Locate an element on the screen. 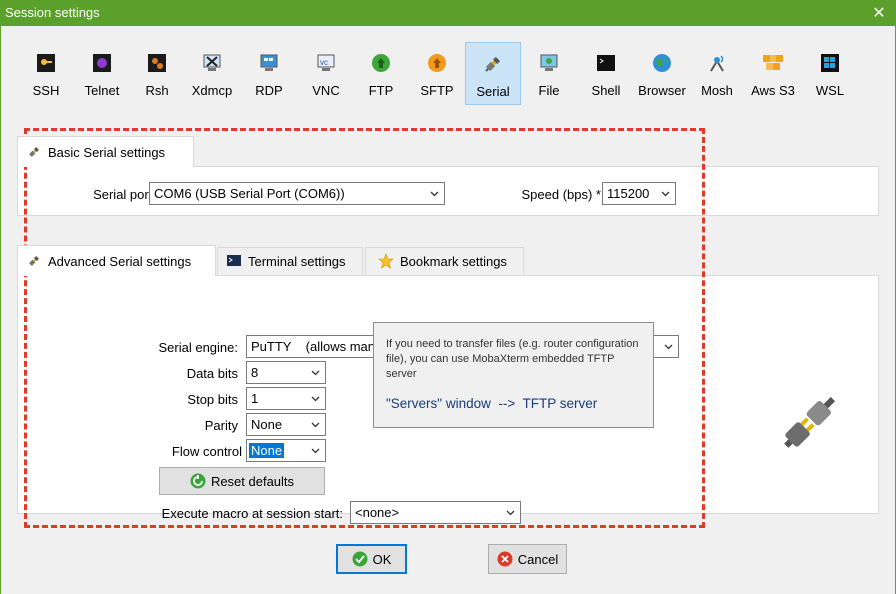  data-bits-value: 8 is located at coordinates (255, 372).